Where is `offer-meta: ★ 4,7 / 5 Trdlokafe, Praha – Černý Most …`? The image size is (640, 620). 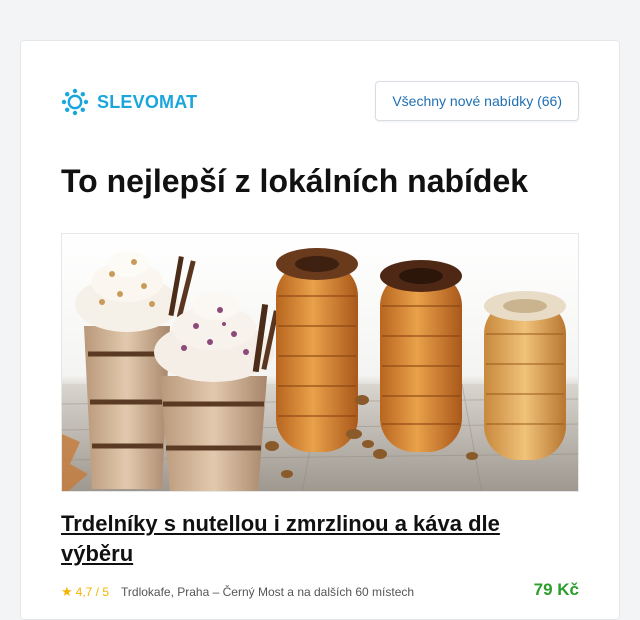 offer-meta: ★ 4,7 / 5 Trdlokafe, Praha – Černý Most … is located at coordinates (320, 591).